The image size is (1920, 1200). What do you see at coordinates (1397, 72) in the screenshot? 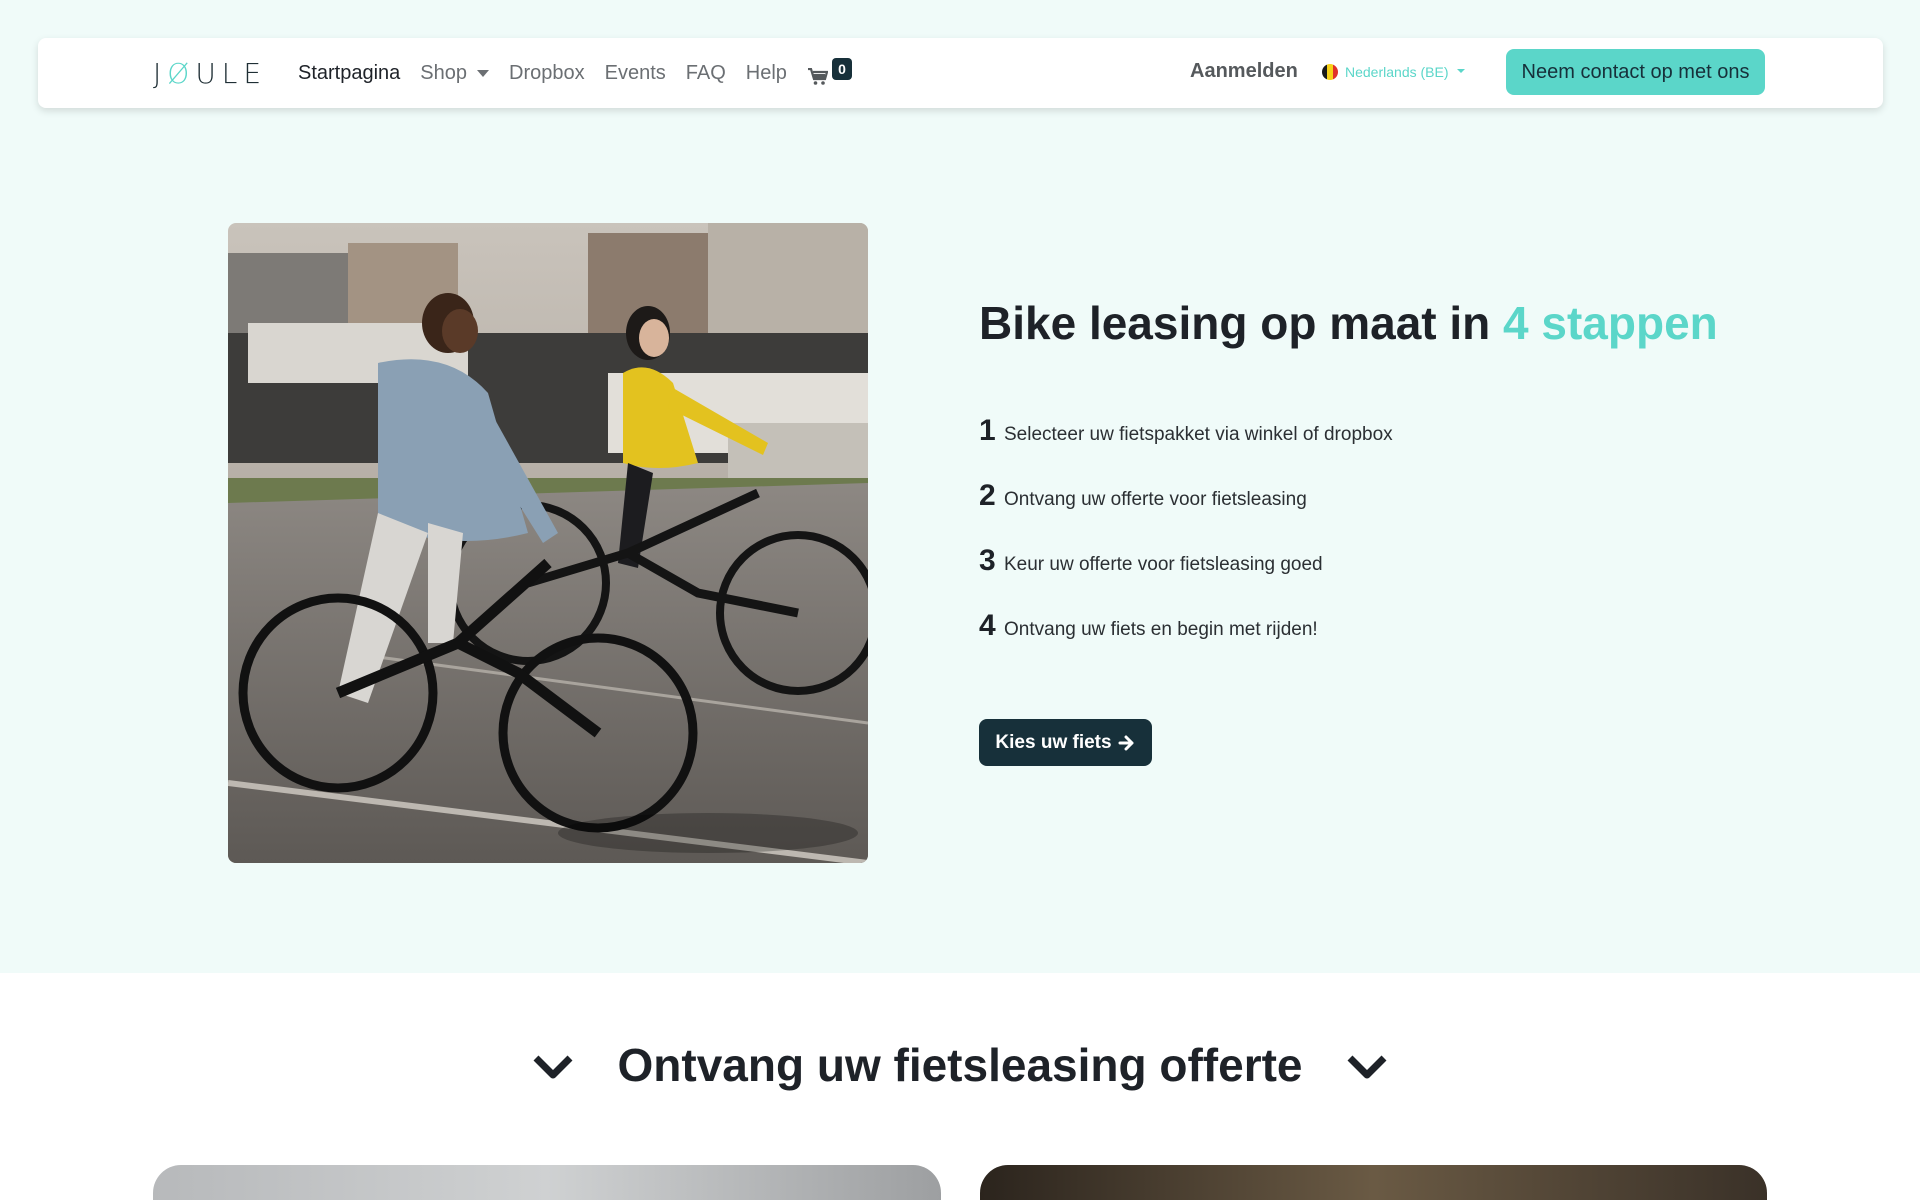
I see `language-label: Nederlands (BE)` at bounding box center [1397, 72].